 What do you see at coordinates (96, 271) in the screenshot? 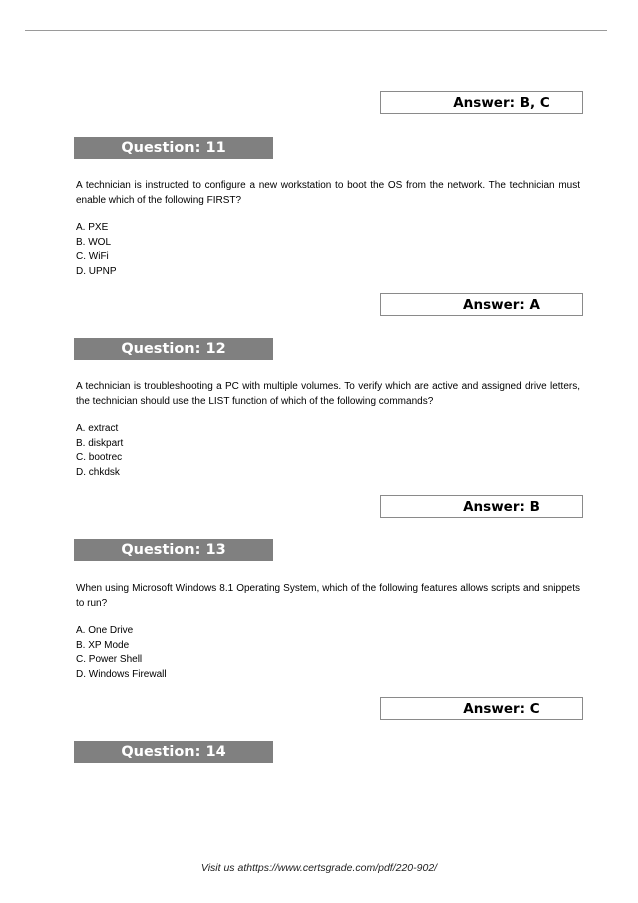
I see `option-d: D. UPNP` at bounding box center [96, 271].